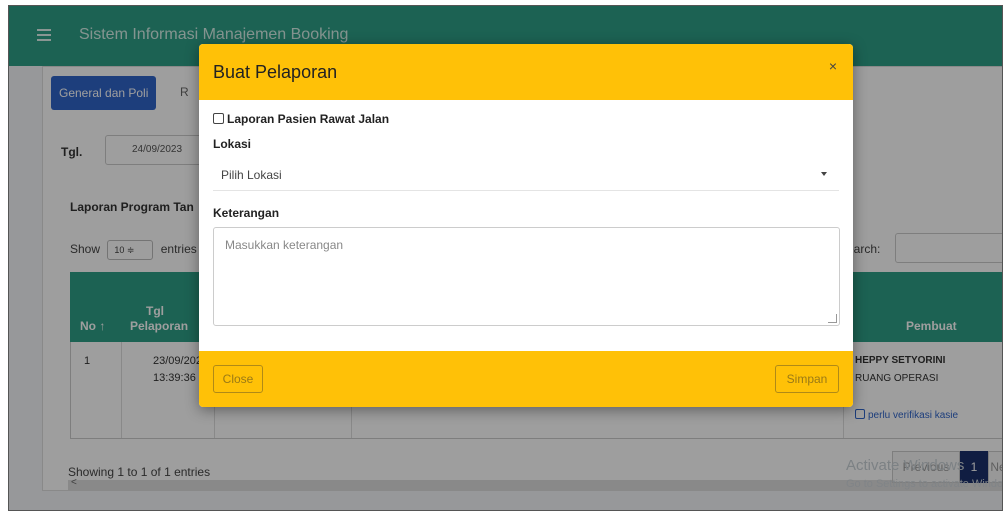 This screenshot has height=513, width=1003. What do you see at coordinates (526, 175) in the screenshot?
I see `lokasi-select: Pilih Lokasi` at bounding box center [526, 175].